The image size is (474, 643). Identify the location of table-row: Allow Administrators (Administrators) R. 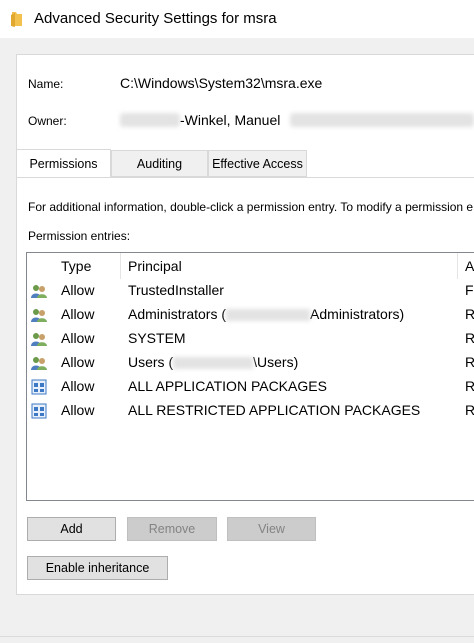
(250, 315).